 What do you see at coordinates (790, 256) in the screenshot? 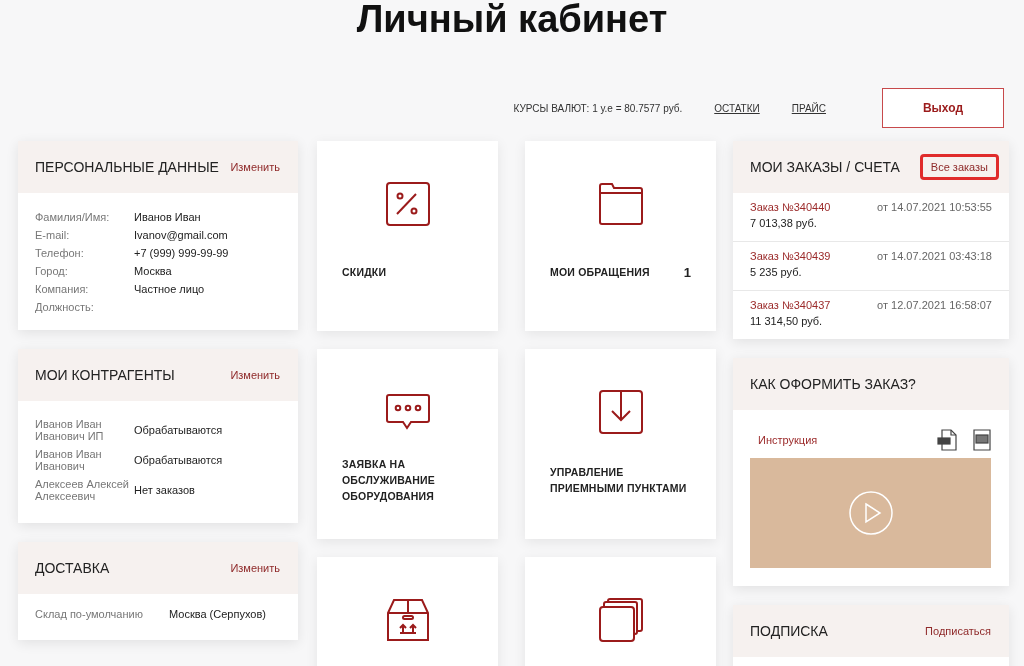
I see `order-number-link: Заказ №340439` at bounding box center [790, 256].